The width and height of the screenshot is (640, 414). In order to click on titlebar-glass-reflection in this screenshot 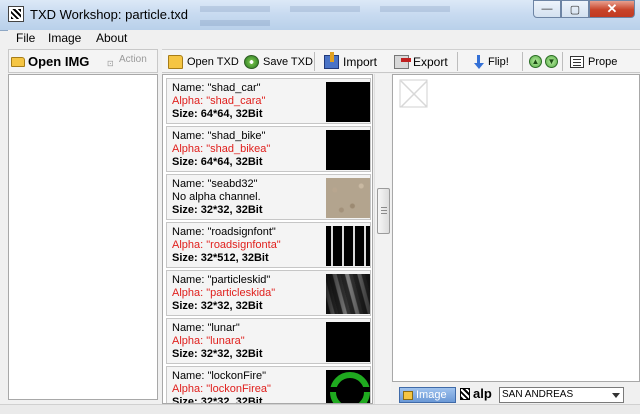, I will do `click(350, 15)`.